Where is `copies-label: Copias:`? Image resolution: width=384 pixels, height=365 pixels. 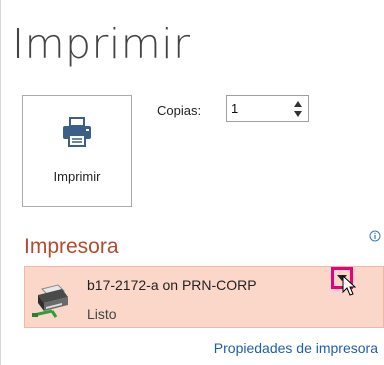 copies-label: Copias: is located at coordinates (179, 110).